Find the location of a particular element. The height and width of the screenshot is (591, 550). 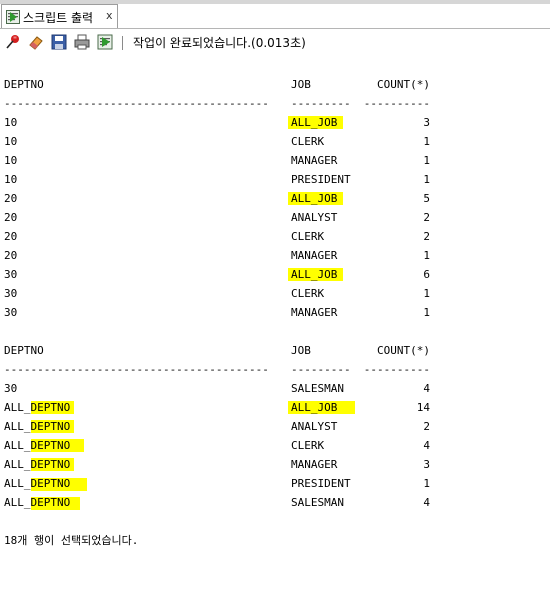

pin-icon is located at coordinates (13, 42).